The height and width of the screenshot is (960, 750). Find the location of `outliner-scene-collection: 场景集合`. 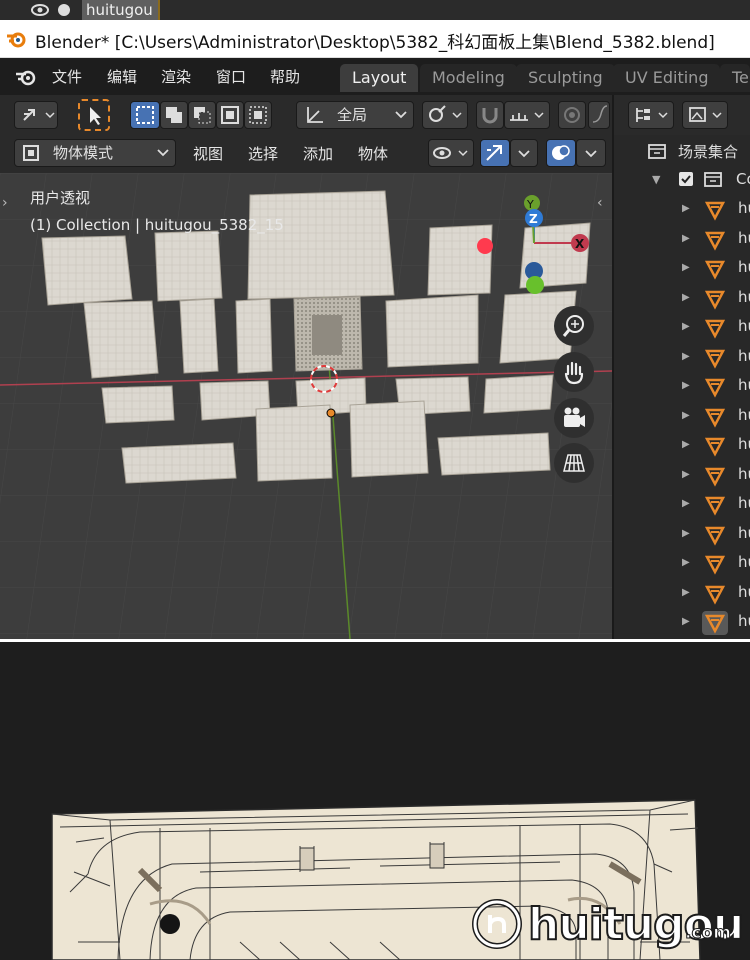

outliner-scene-collection: 场景集合 is located at coordinates (682, 151).